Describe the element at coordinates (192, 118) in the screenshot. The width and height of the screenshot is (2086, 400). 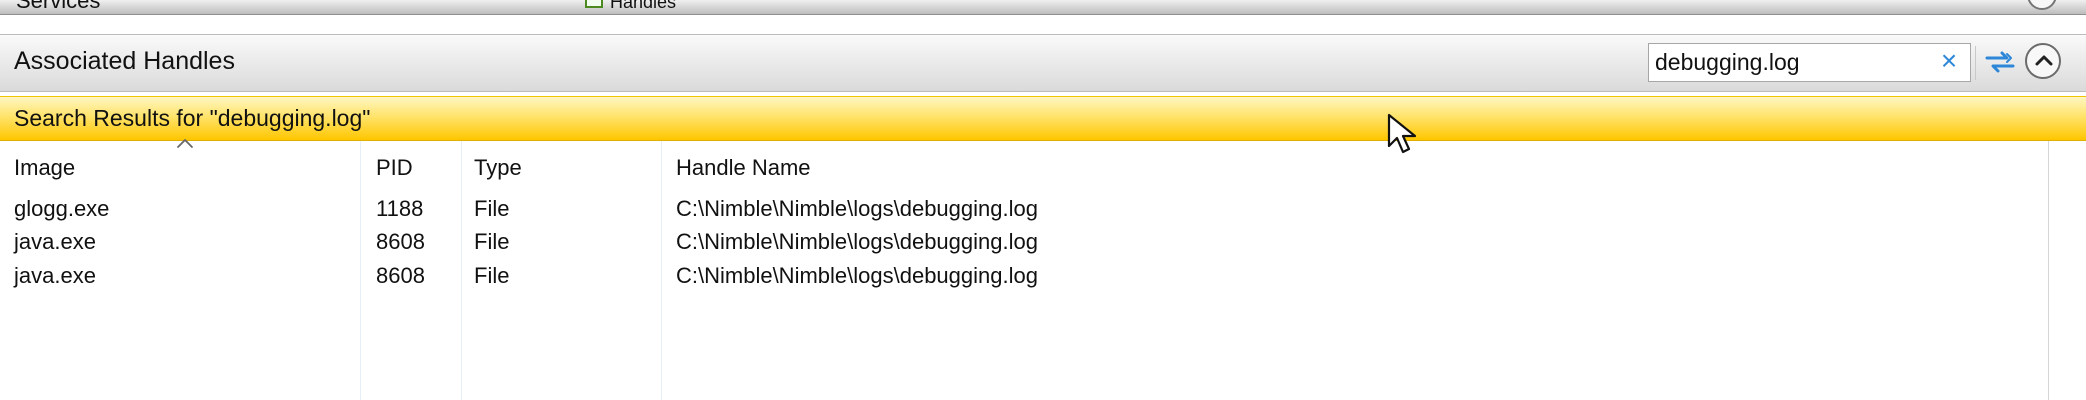
I see `search-results-text: Search Results for "debugging.log"` at that location.